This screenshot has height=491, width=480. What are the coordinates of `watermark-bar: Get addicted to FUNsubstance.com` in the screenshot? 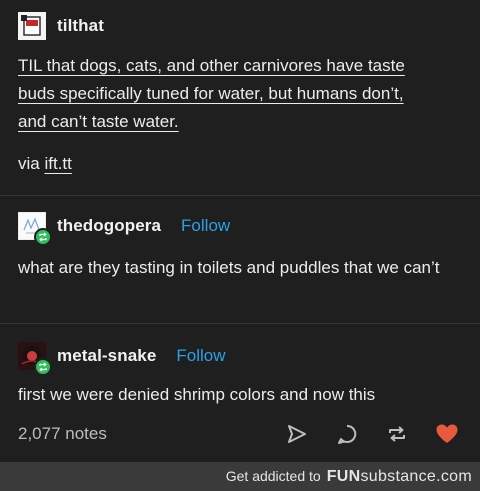 It's located at (240, 476).